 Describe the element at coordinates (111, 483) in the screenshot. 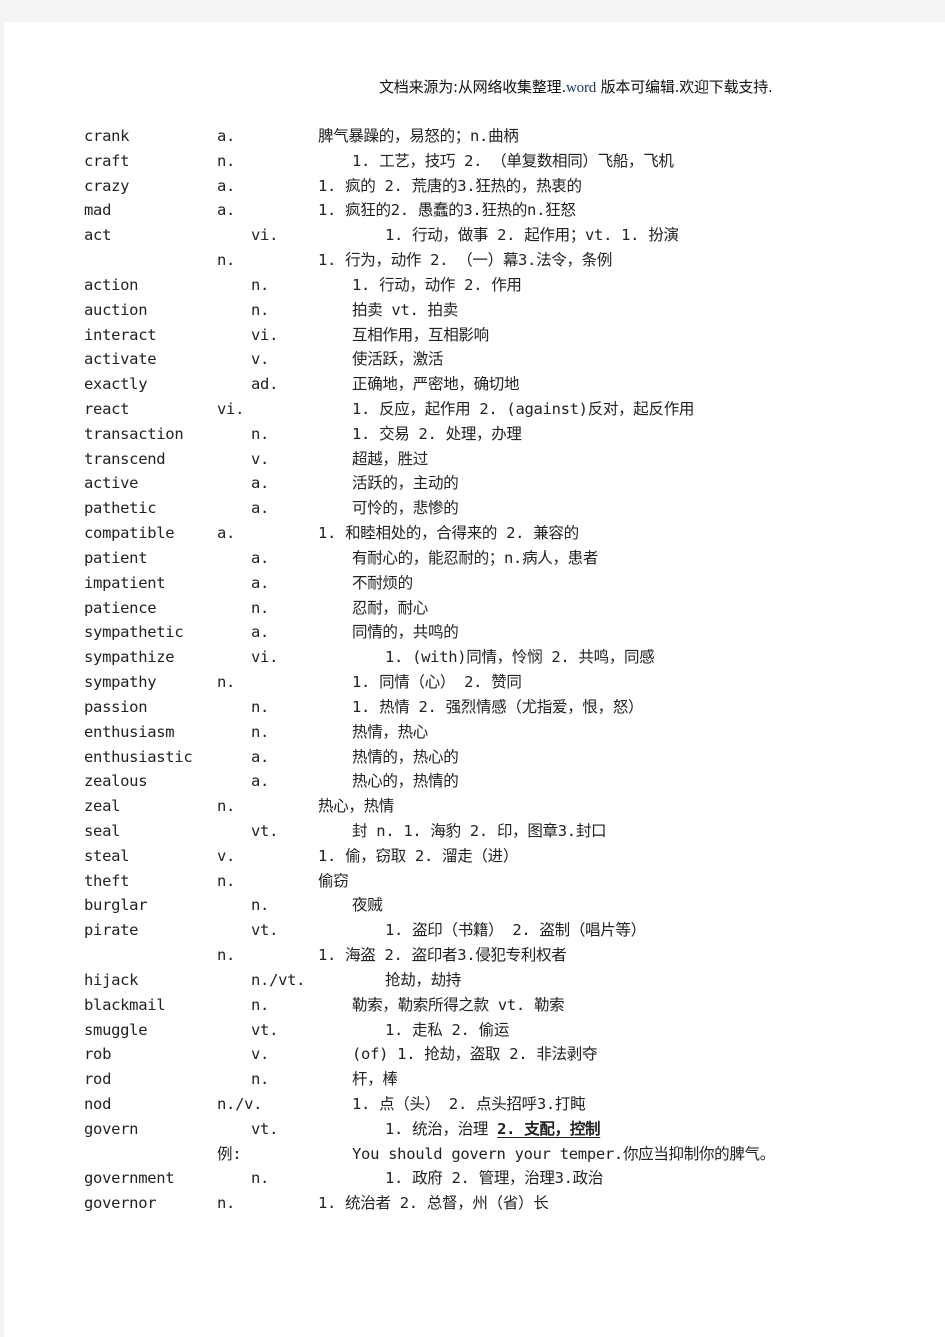

I see `entry-word: active` at that location.